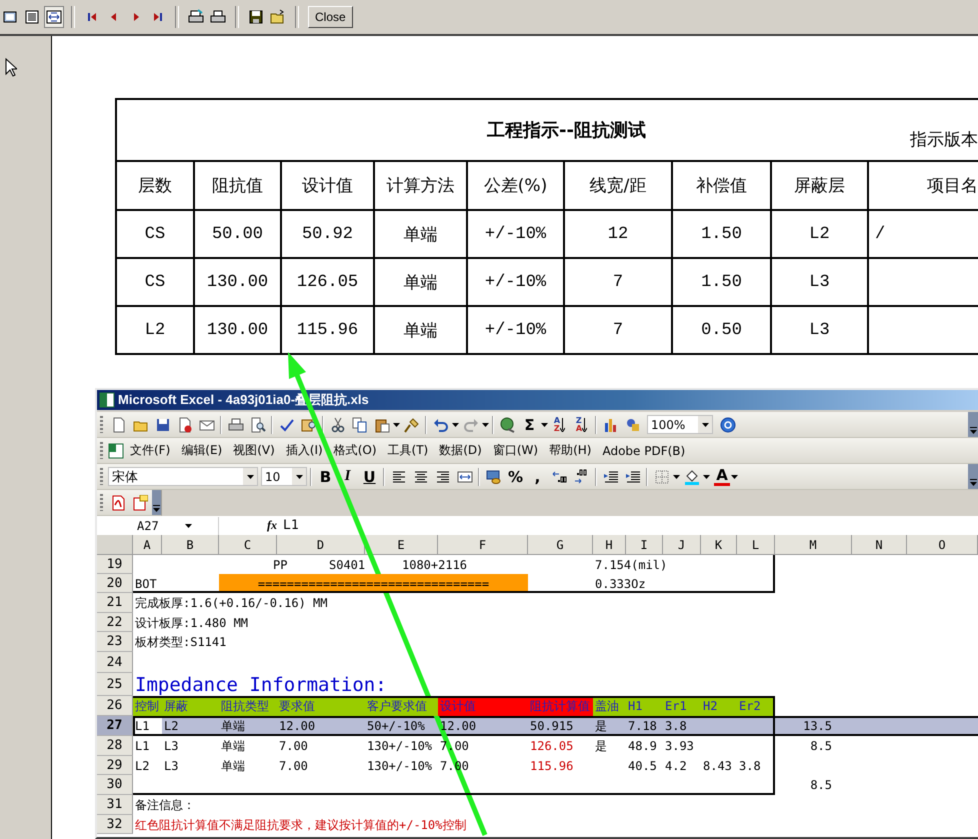 This screenshot has height=839, width=978. Describe the element at coordinates (115, 746) in the screenshot. I see `row-header: 28` at that location.